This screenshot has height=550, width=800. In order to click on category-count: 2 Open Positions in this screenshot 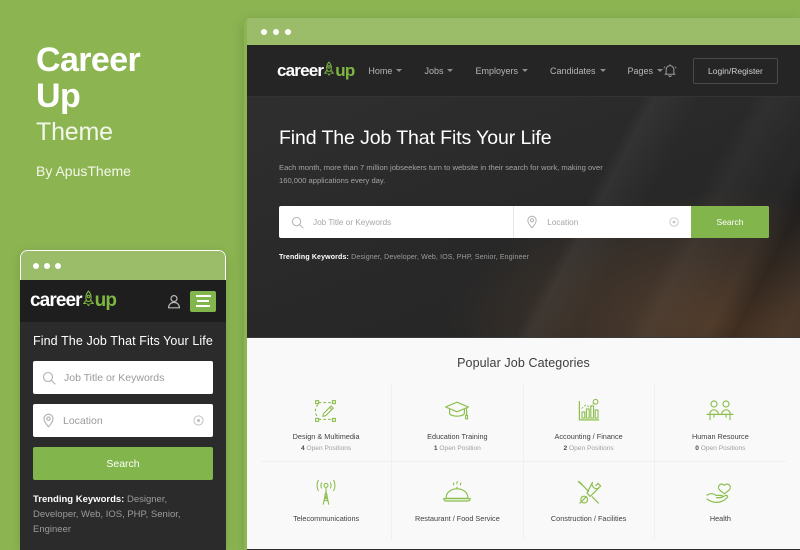, I will do `click(589, 448)`.